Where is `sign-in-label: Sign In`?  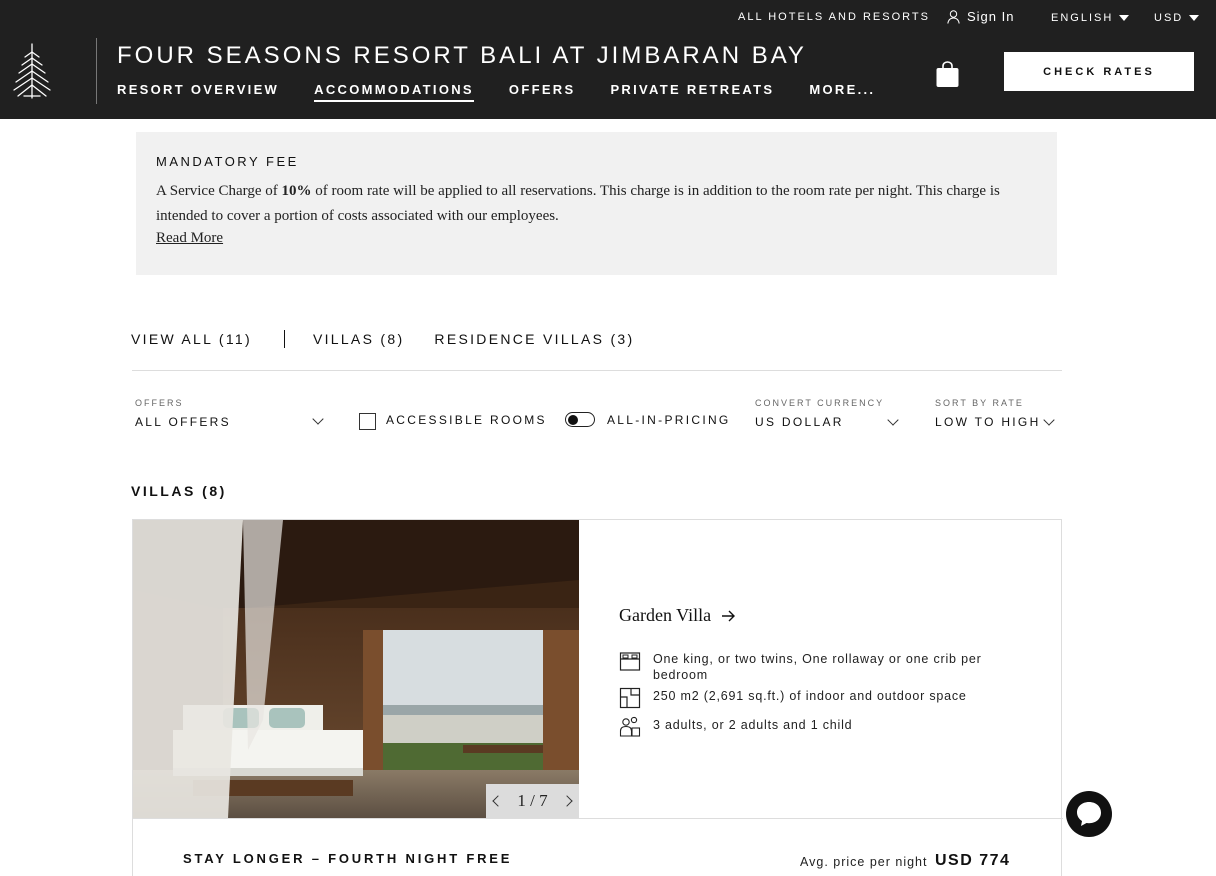
sign-in-label: Sign In is located at coordinates (991, 16).